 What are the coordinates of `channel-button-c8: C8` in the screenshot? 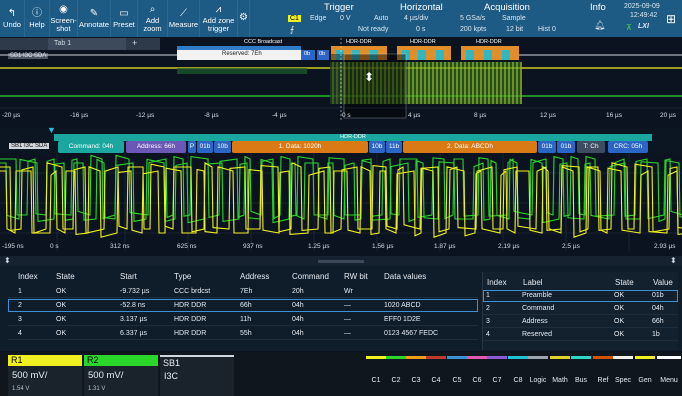 It's located at (518, 376).